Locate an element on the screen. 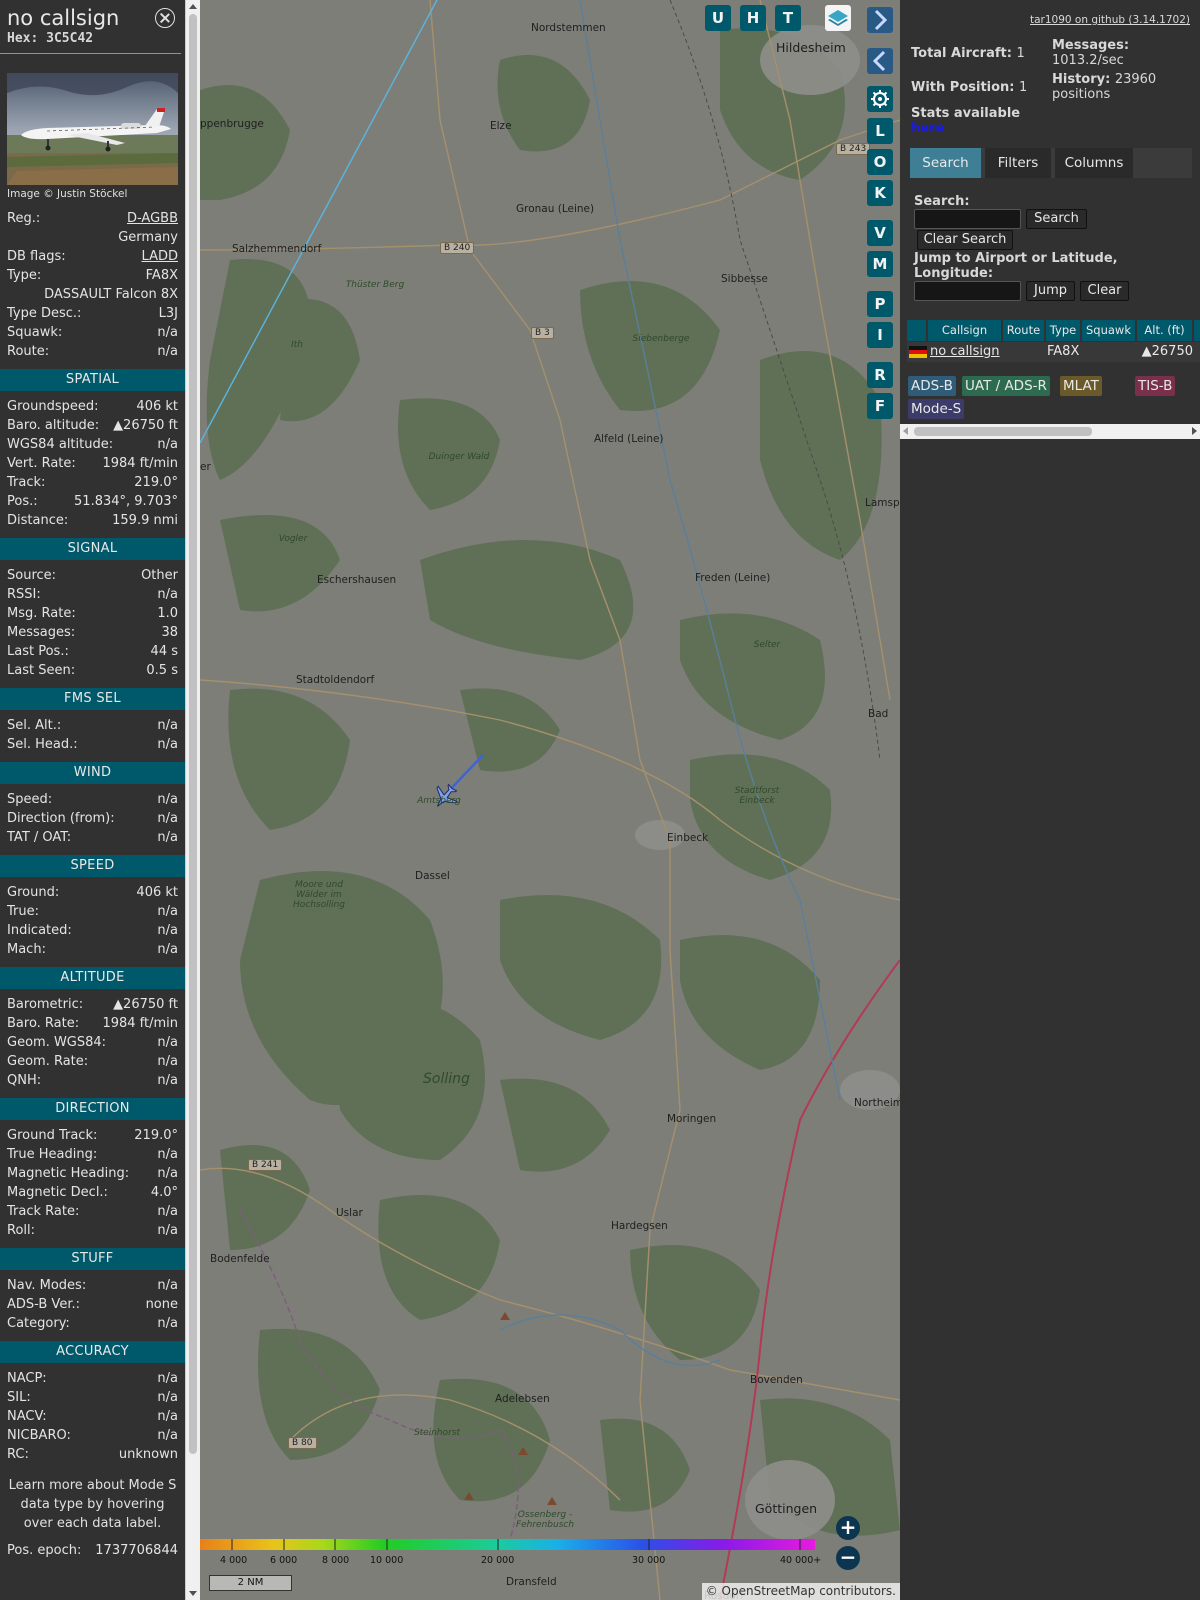 This screenshot has width=1200, height=1600. stats-here-link: here is located at coordinates (927, 128).